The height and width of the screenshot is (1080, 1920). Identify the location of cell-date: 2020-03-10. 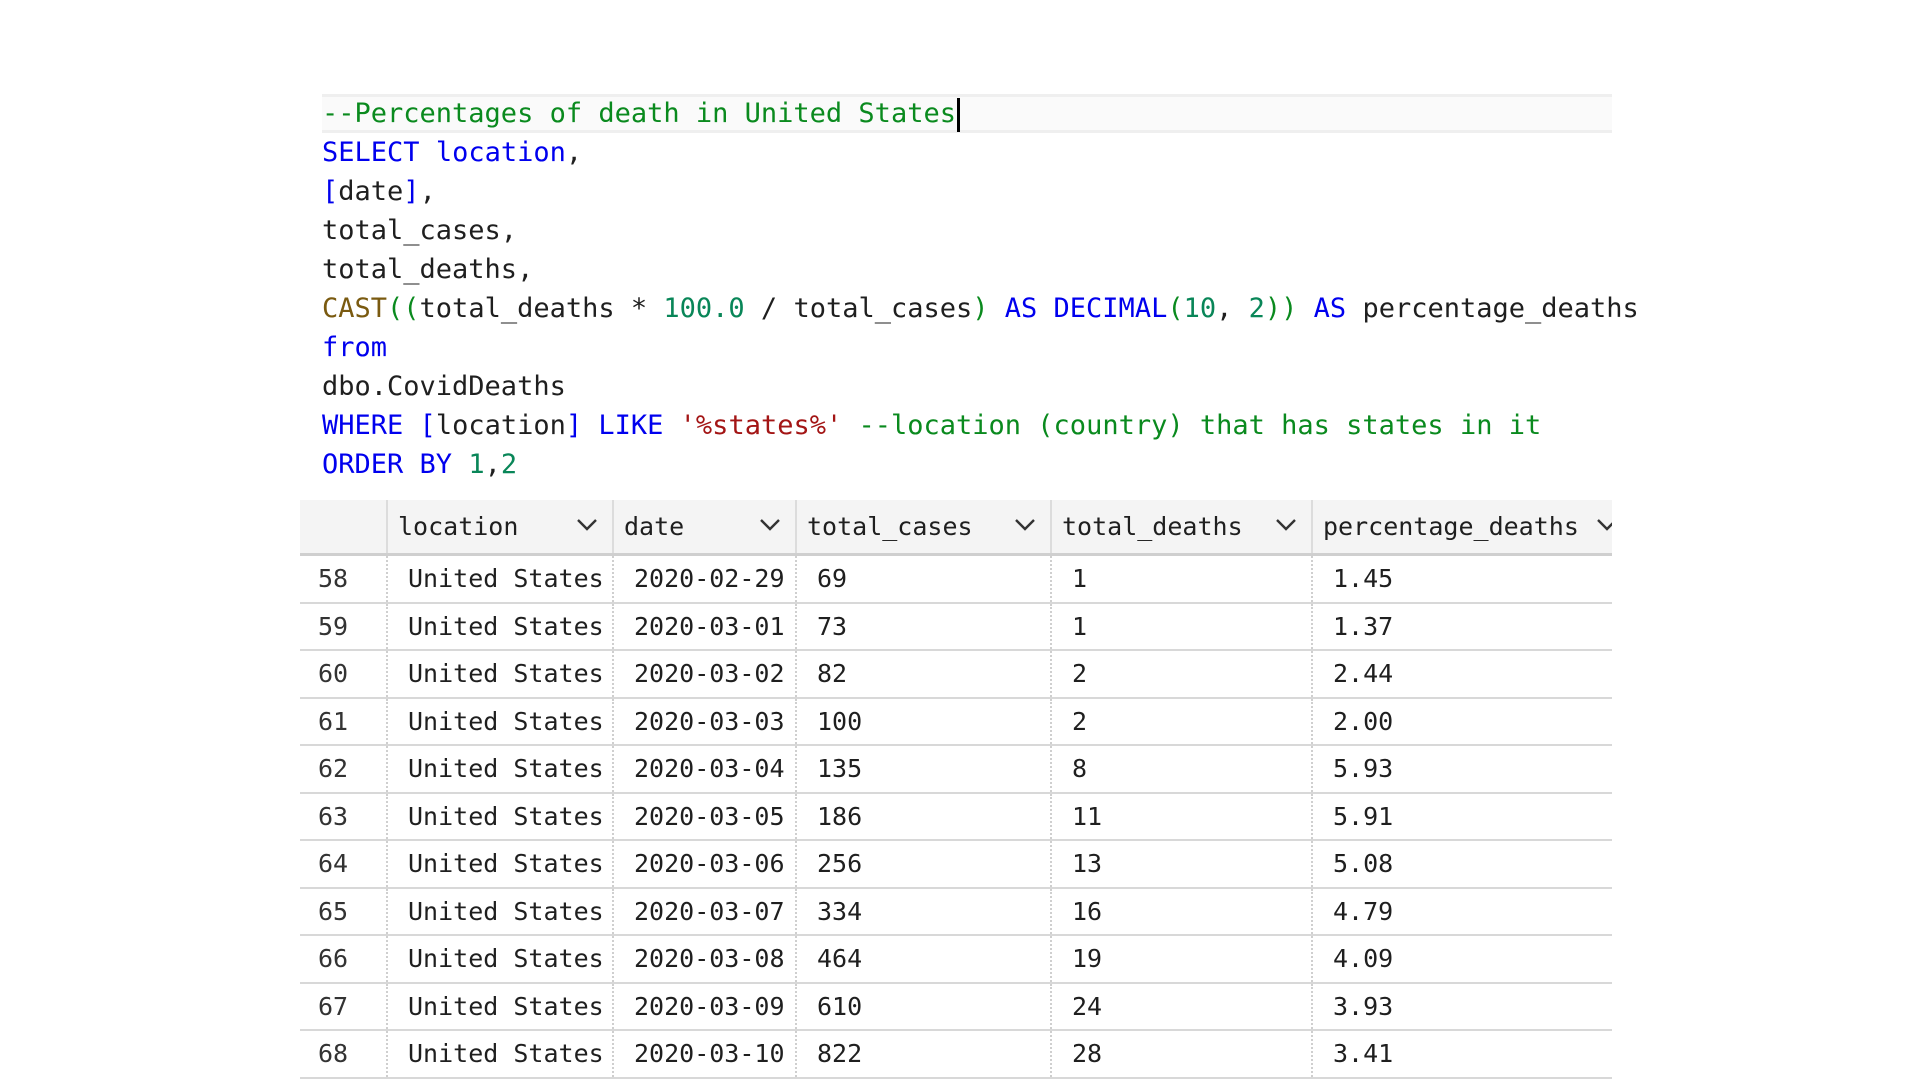
(705, 1054).